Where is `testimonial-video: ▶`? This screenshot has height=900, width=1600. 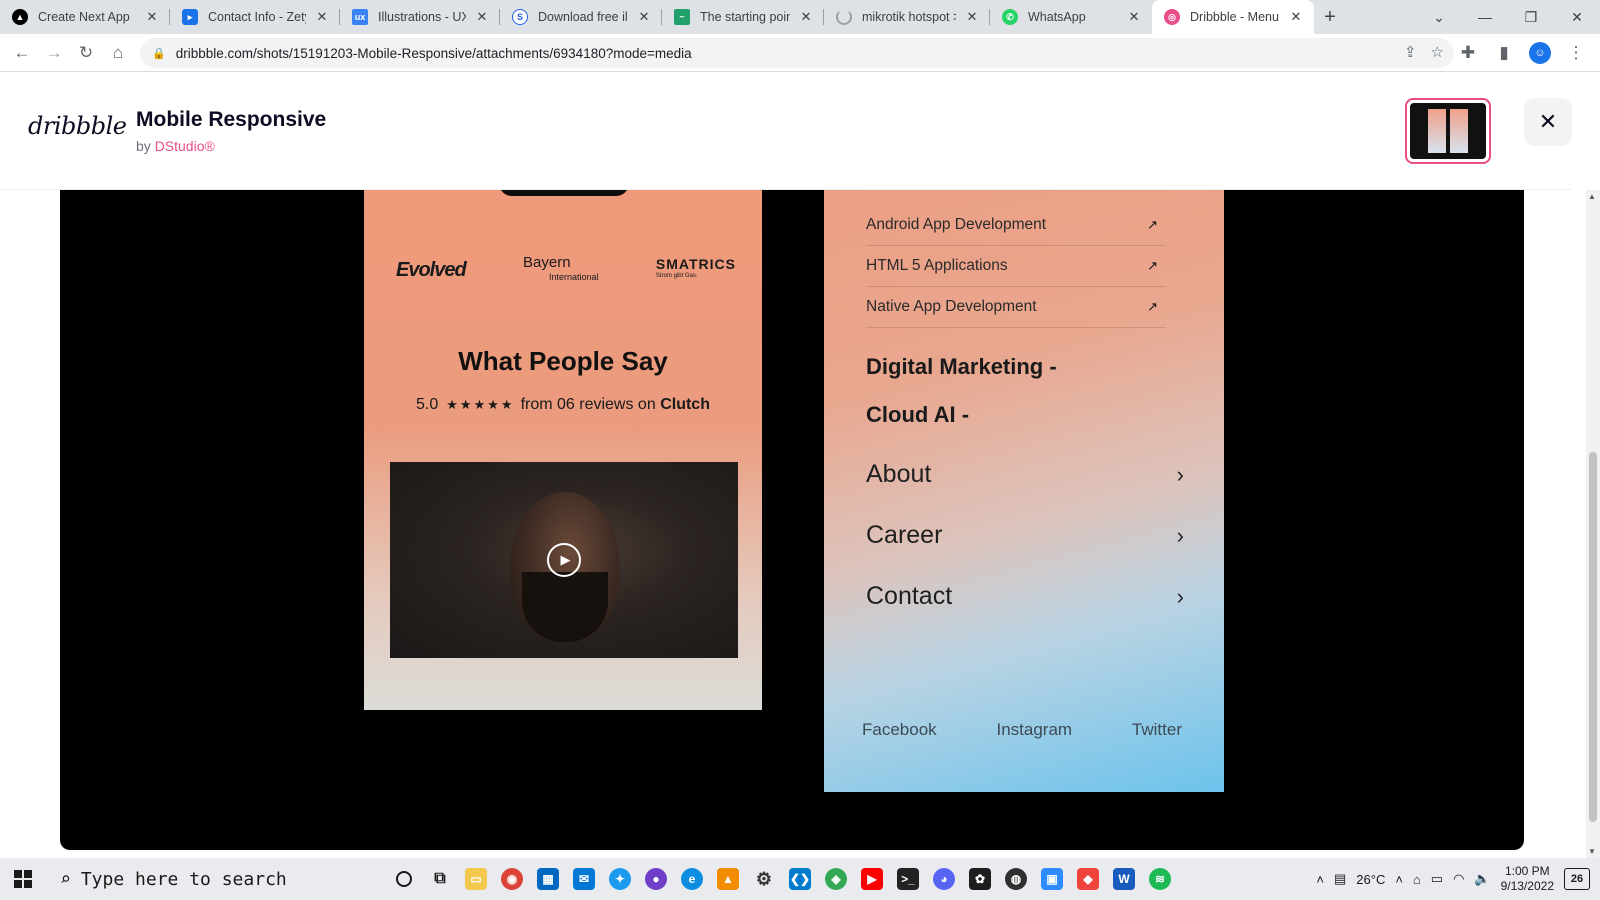
testimonial-video: ▶ is located at coordinates (564, 560).